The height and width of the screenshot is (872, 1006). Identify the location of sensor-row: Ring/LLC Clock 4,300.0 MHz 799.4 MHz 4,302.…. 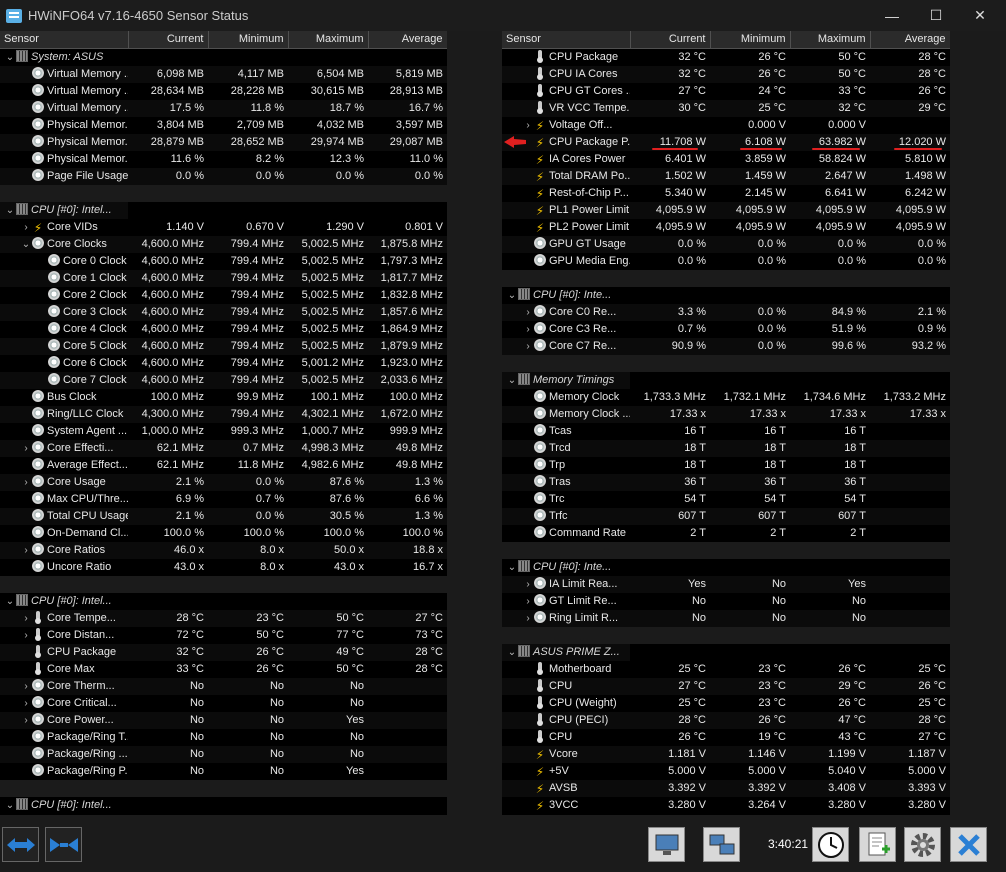
(223, 414).